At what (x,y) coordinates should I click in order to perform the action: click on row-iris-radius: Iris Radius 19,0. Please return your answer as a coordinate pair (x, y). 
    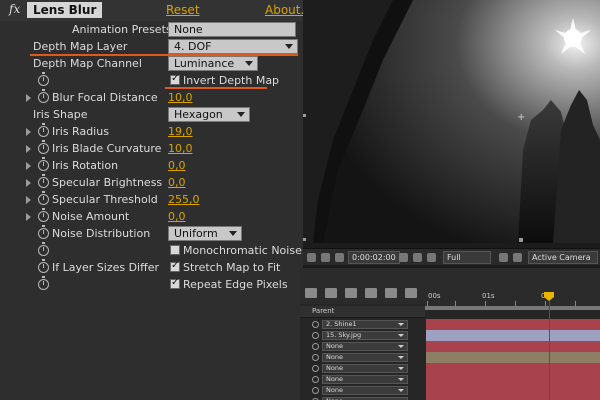
    Looking at the image, I should click on (151, 131).